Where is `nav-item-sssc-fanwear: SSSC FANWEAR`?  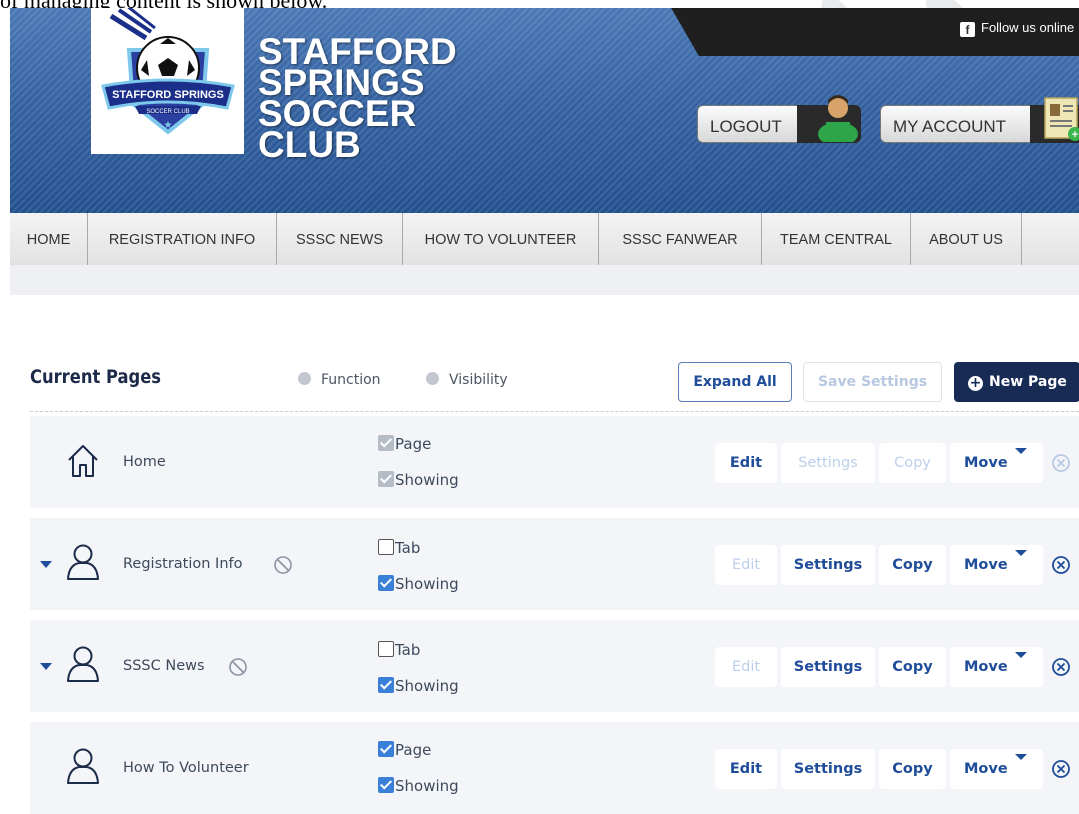
nav-item-sssc-fanwear: SSSC FANWEAR is located at coordinates (680, 239).